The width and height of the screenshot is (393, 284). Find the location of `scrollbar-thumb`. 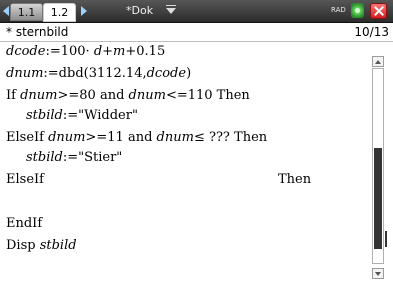

scrollbar-thumb is located at coordinates (378, 198).